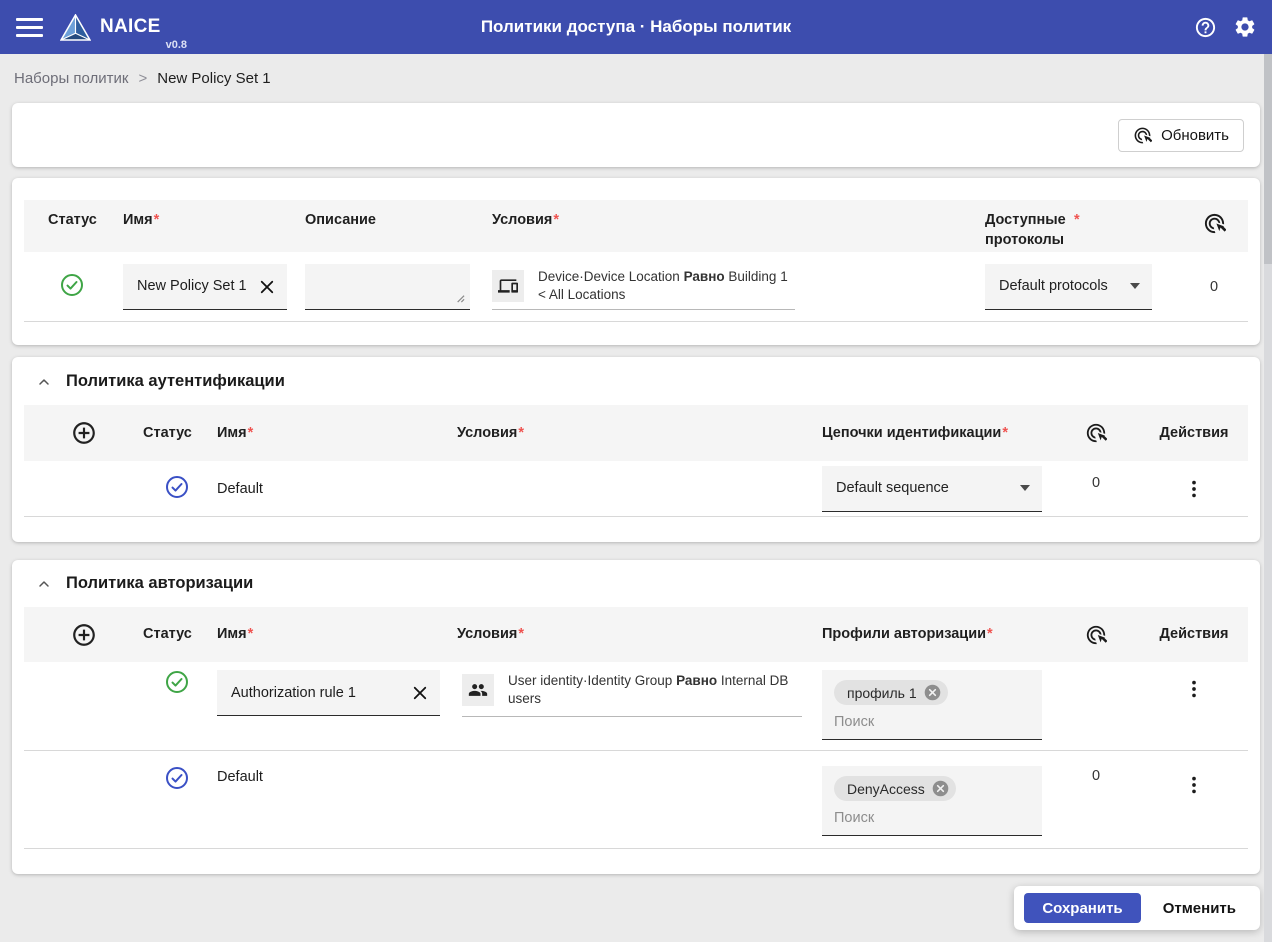 The height and width of the screenshot is (942, 1272). What do you see at coordinates (1268, 498) in the screenshot?
I see `vertical-scrollbar` at bounding box center [1268, 498].